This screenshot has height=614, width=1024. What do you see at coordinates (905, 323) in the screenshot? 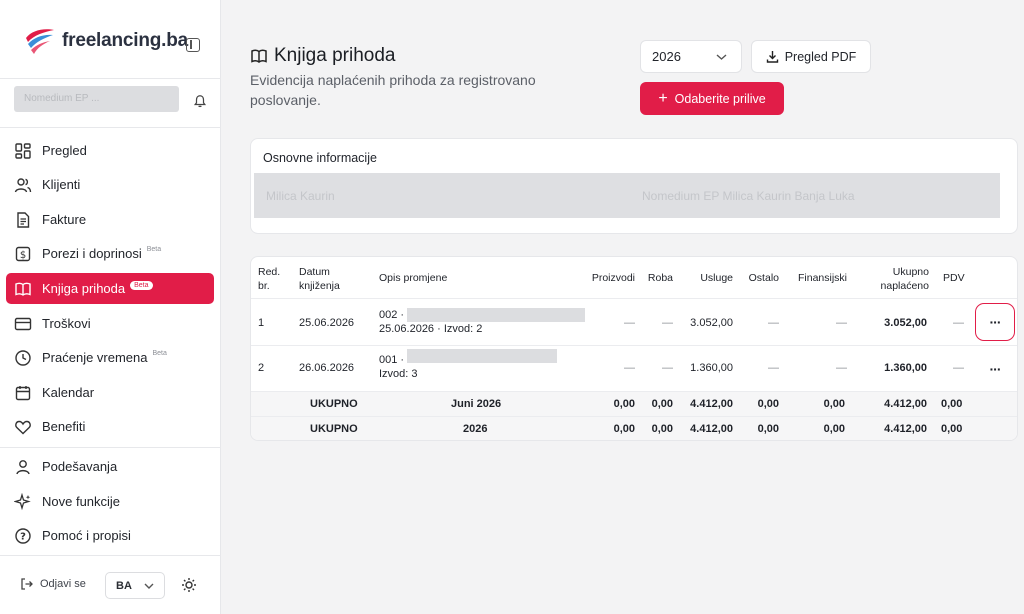
I see `cell-ukupno: 3.052,00` at bounding box center [905, 323].